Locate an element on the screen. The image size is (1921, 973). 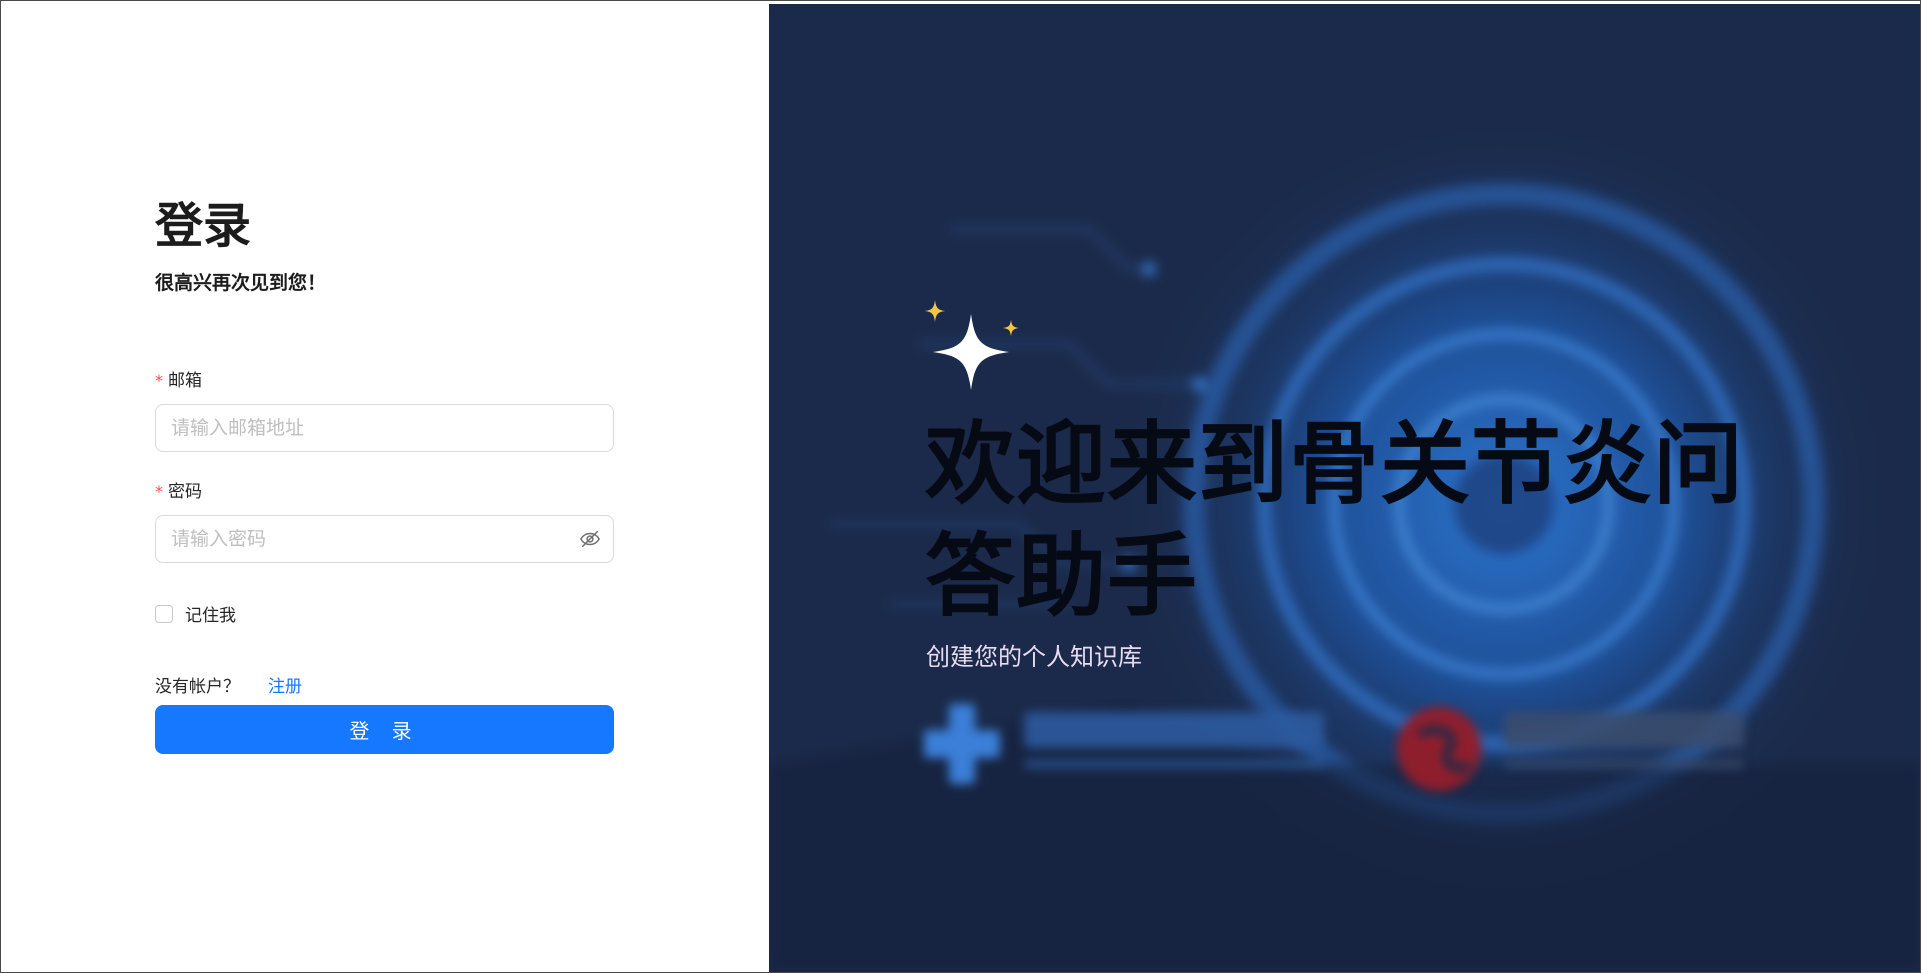
login-button: 登 录 is located at coordinates (384, 729).